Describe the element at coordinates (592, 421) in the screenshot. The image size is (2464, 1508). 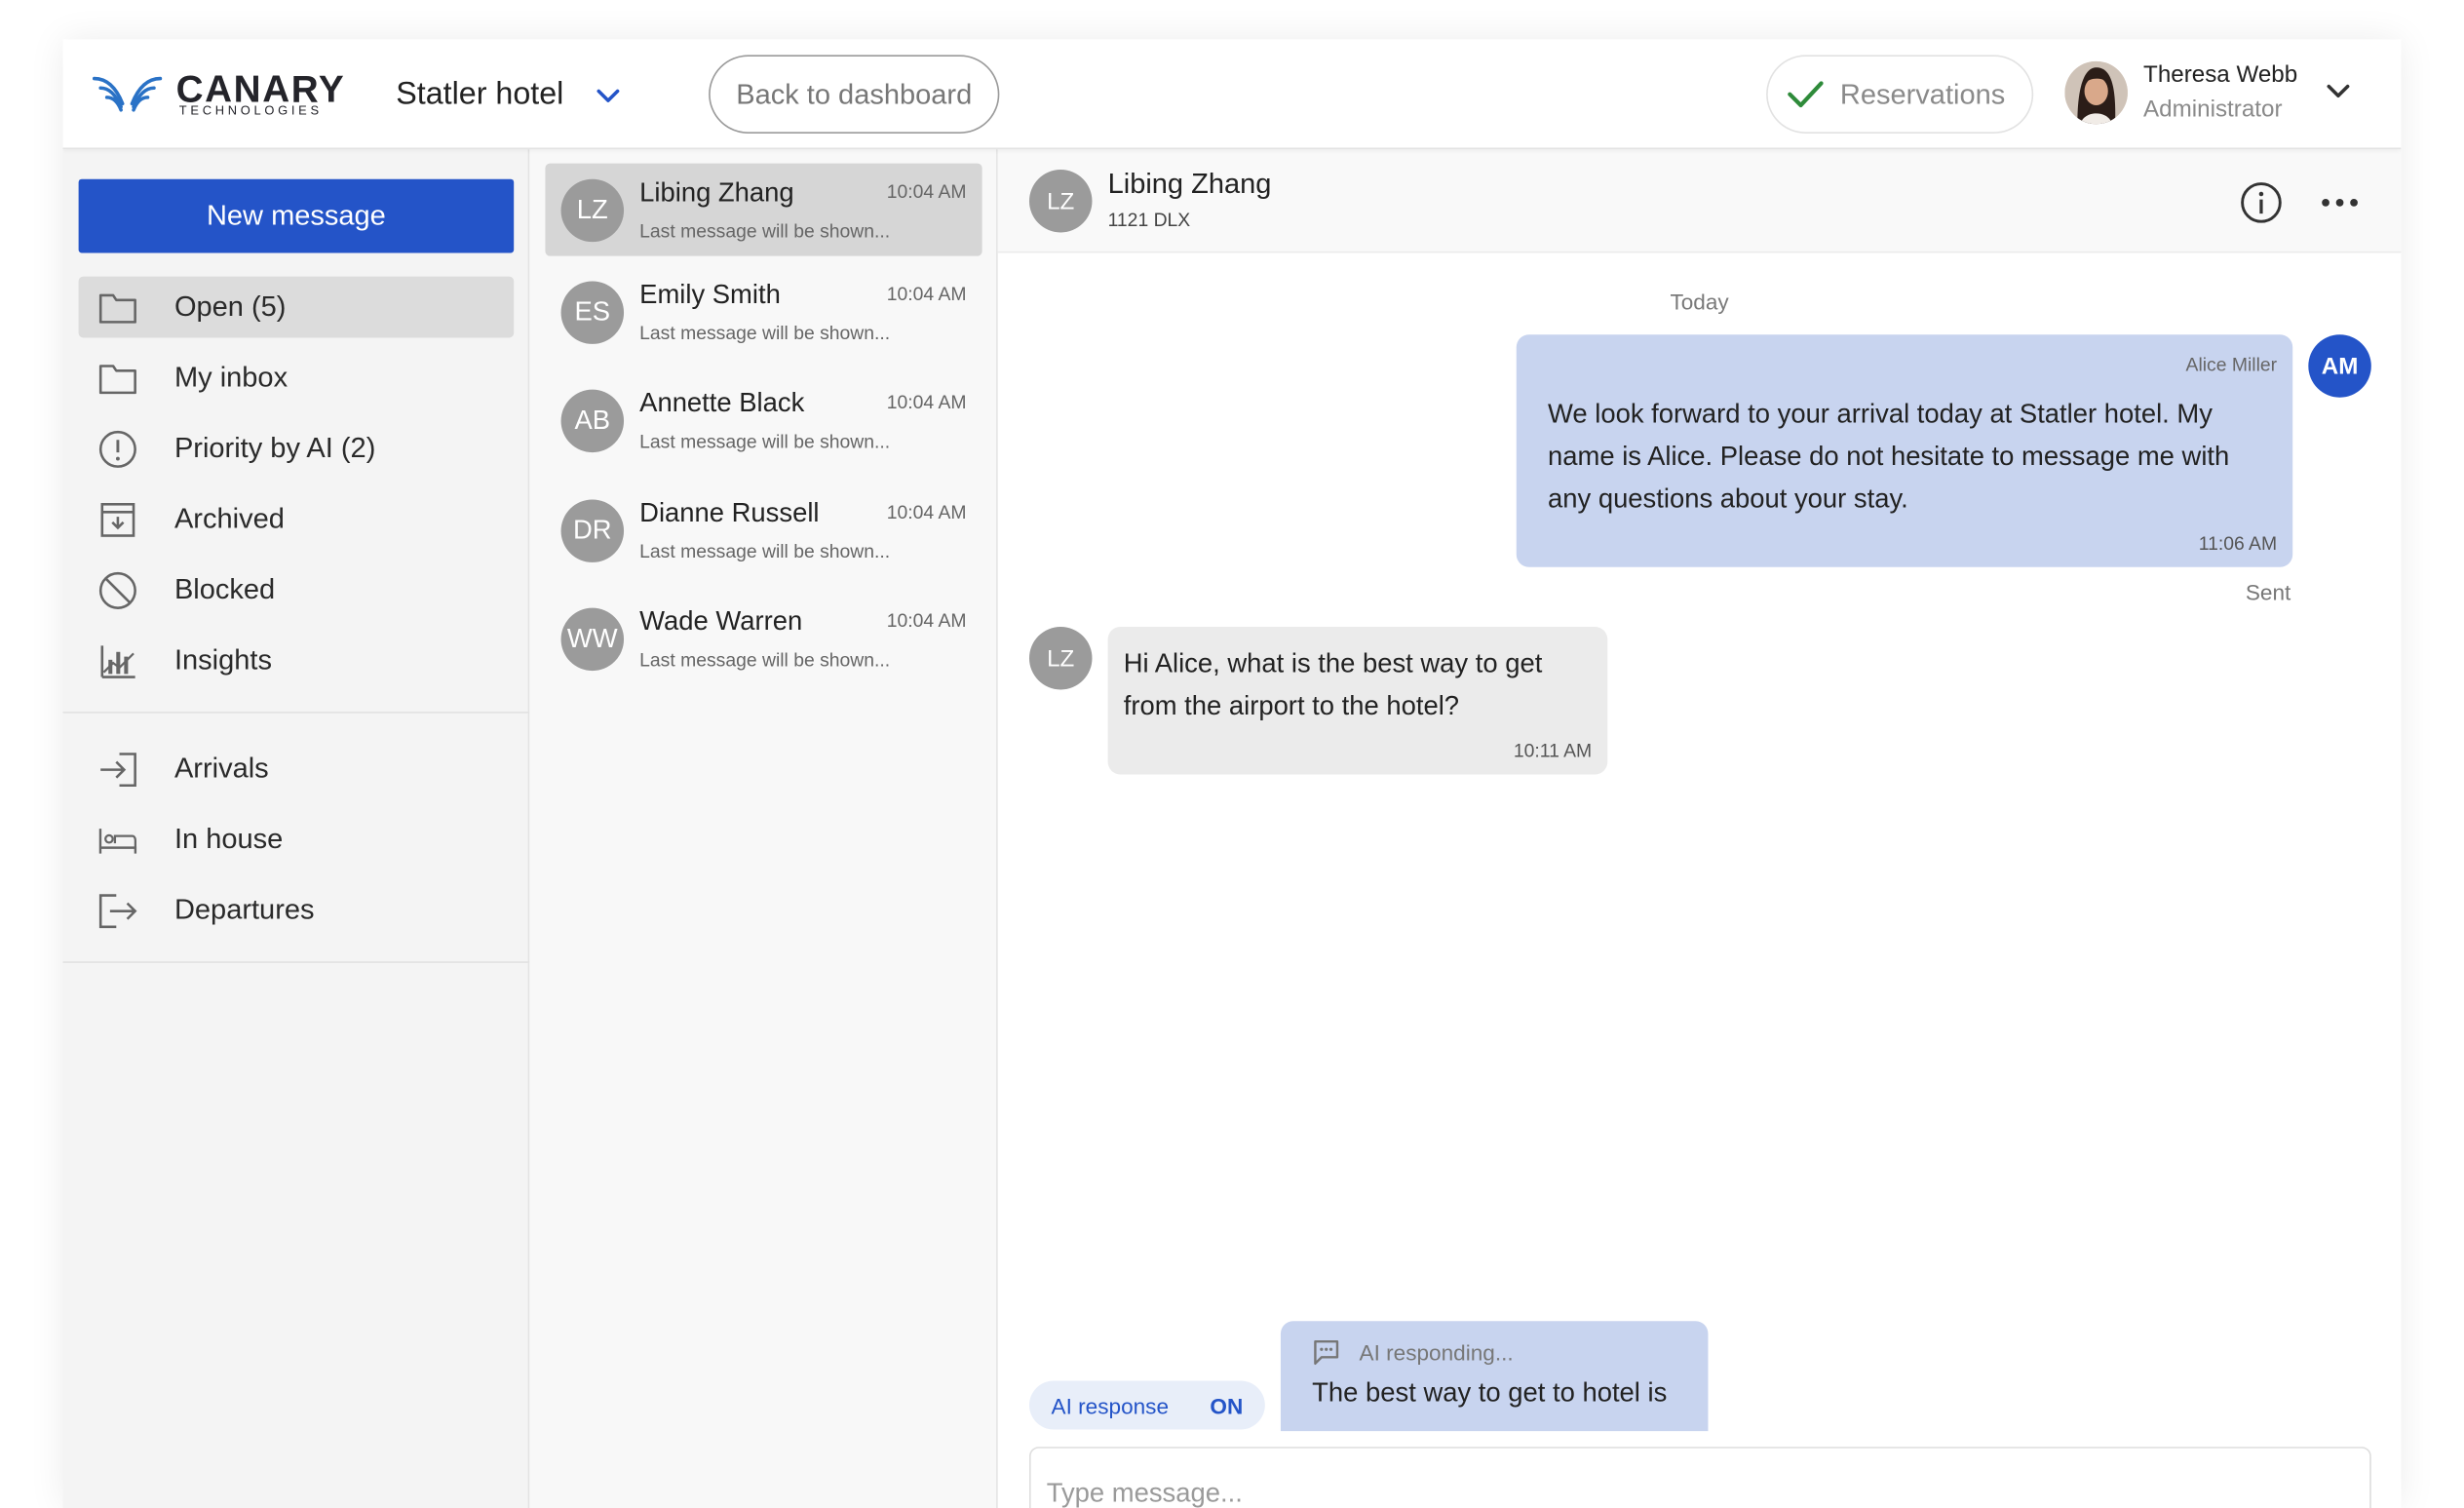
I see `avatar: AB` at that location.